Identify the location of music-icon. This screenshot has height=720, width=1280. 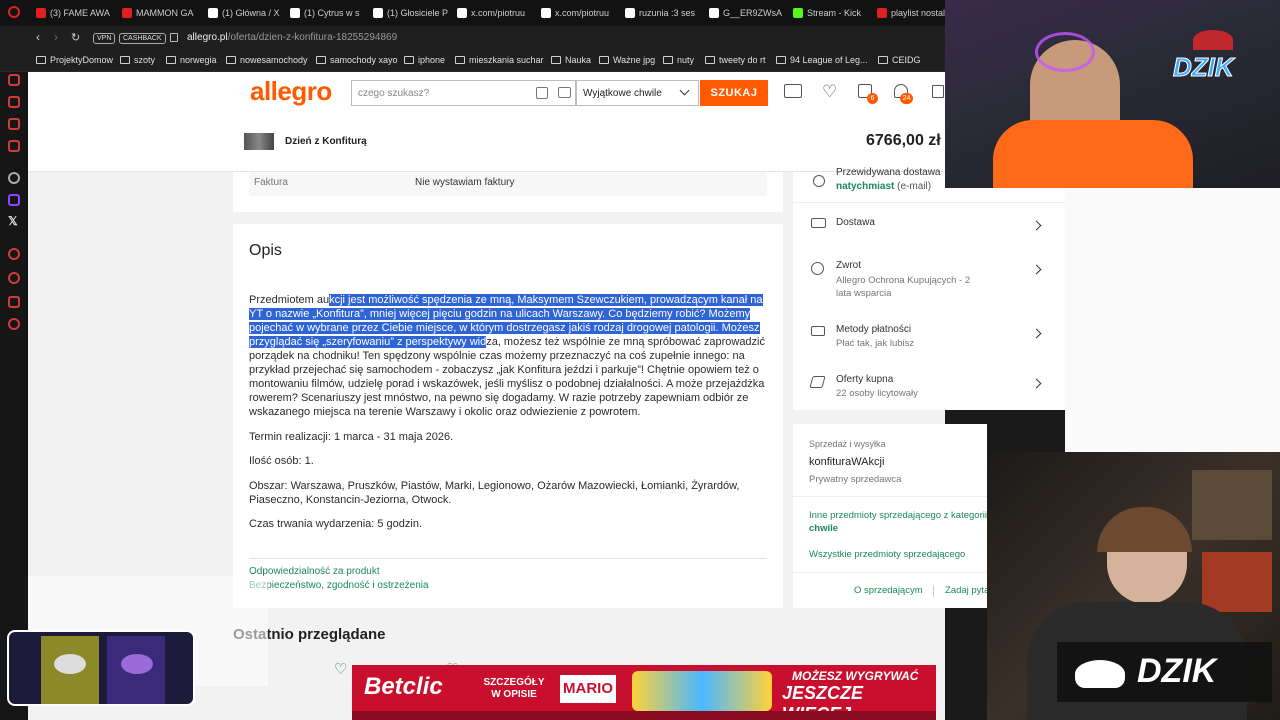
(14, 146).